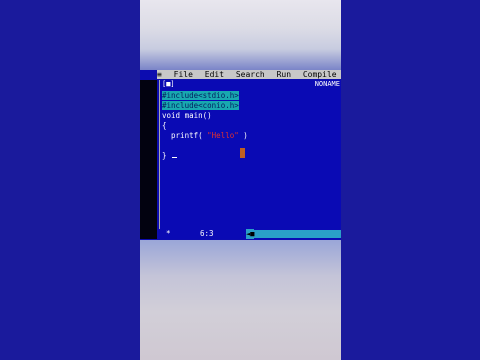 Image resolution: width=480 pixels, height=360 pixels. What do you see at coordinates (183, 74) in the screenshot?
I see `menu-file: File` at bounding box center [183, 74].